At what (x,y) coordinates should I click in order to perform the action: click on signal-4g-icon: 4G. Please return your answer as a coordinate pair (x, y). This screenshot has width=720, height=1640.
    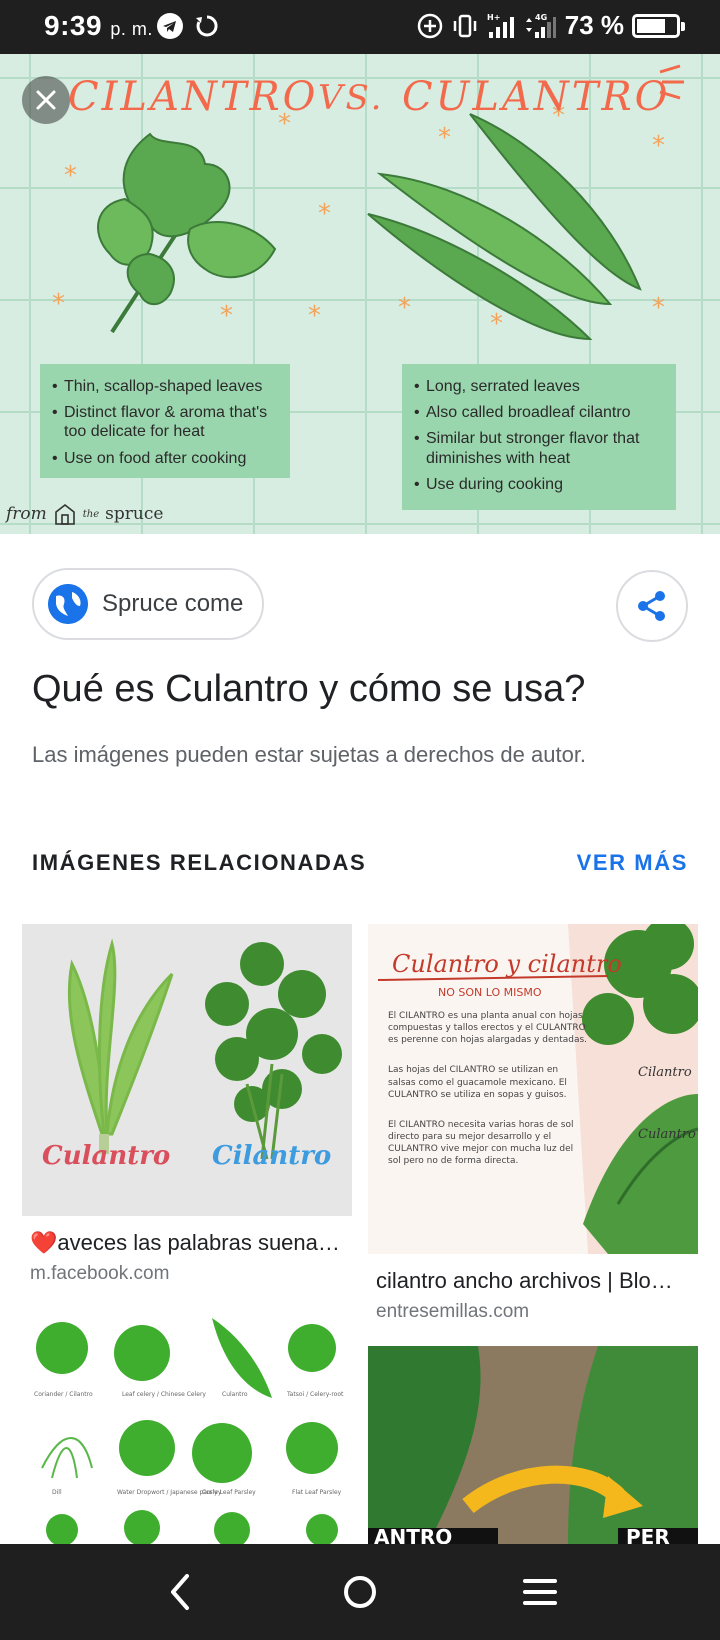
    Looking at the image, I should click on (540, 25).